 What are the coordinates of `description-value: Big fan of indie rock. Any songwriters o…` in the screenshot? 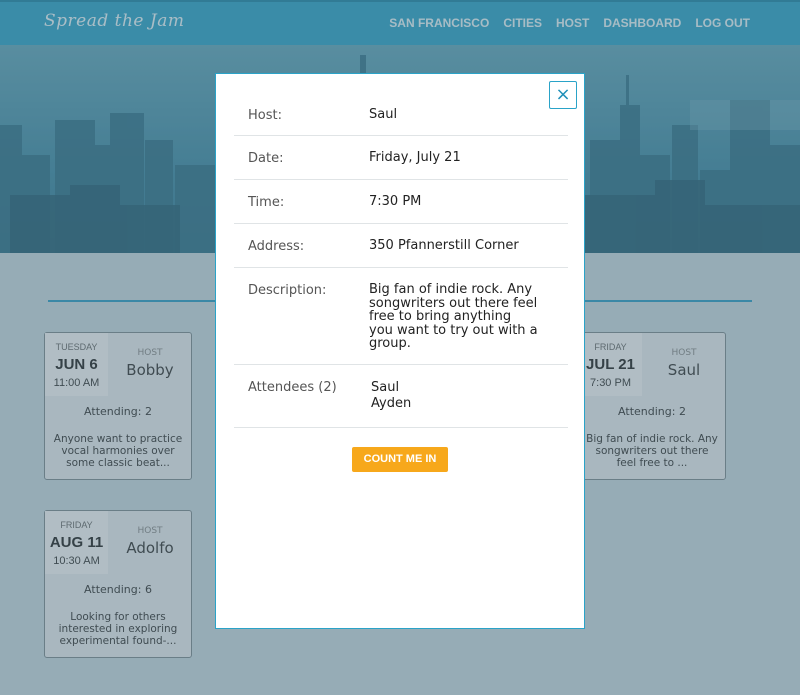 It's located at (453, 316).